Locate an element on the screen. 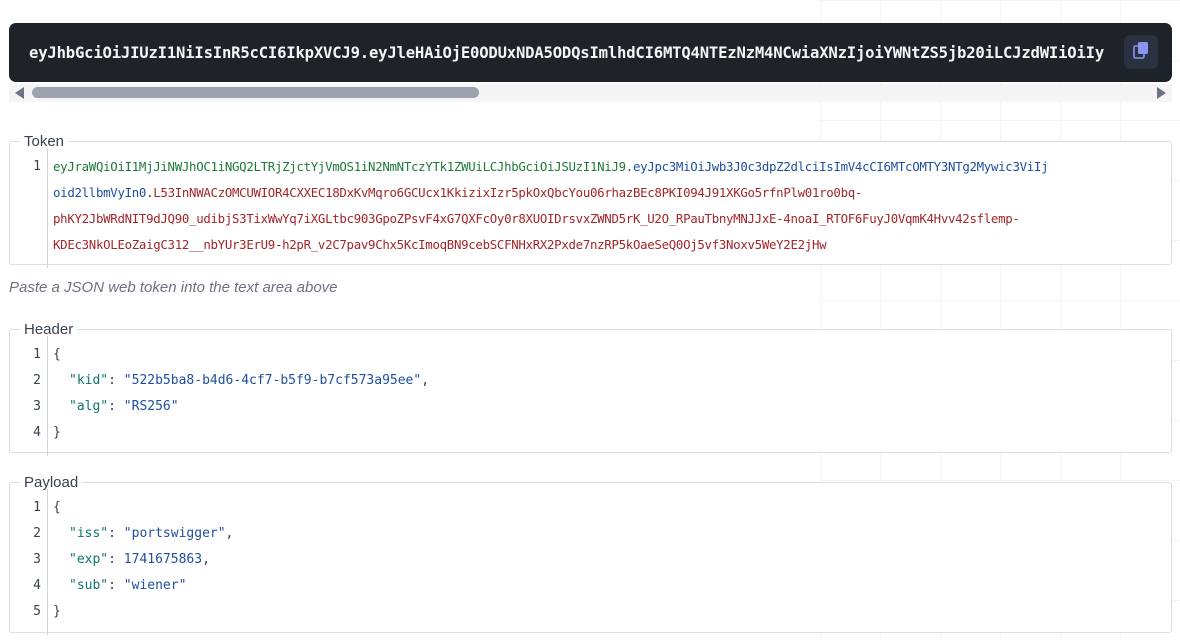 Image resolution: width=1180 pixels, height=640 pixels. header-line-1: 1 { is located at coordinates (590, 355).